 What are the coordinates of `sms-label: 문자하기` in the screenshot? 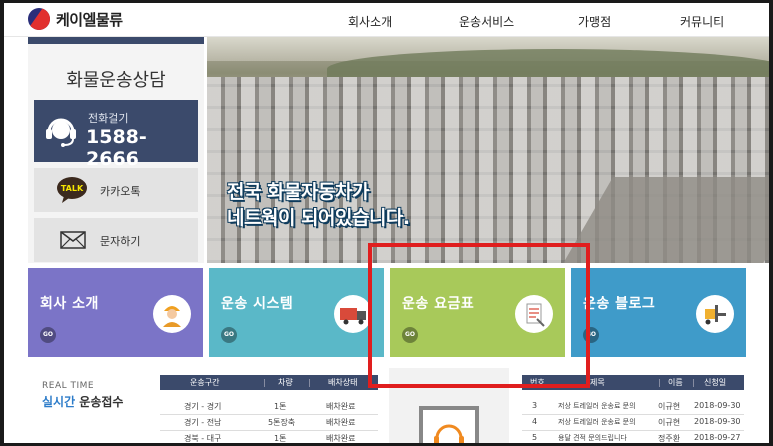 It's located at (120, 241).